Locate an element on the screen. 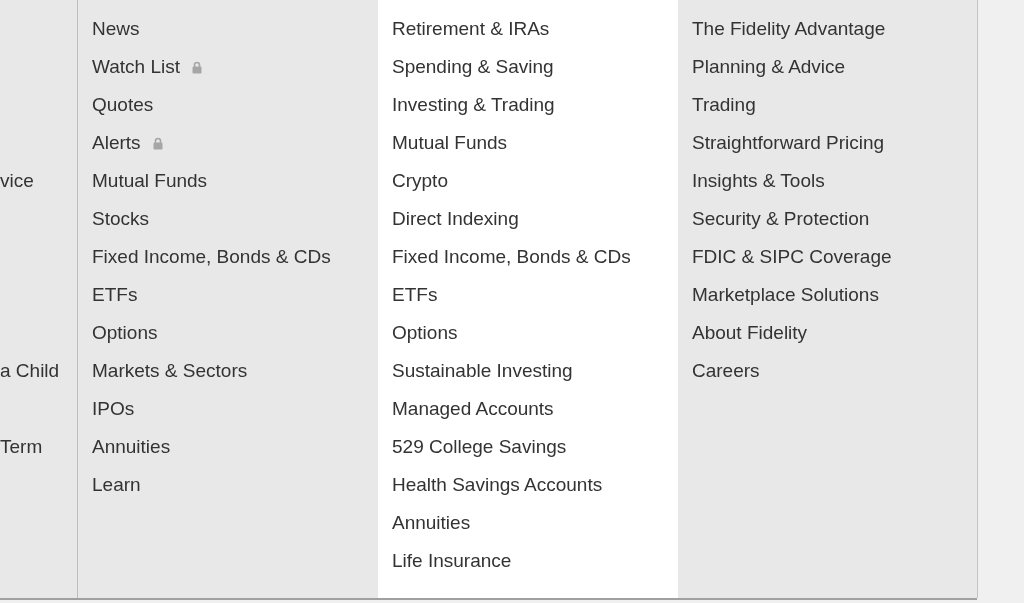  menu-link: Alerts is located at coordinates (235, 143).